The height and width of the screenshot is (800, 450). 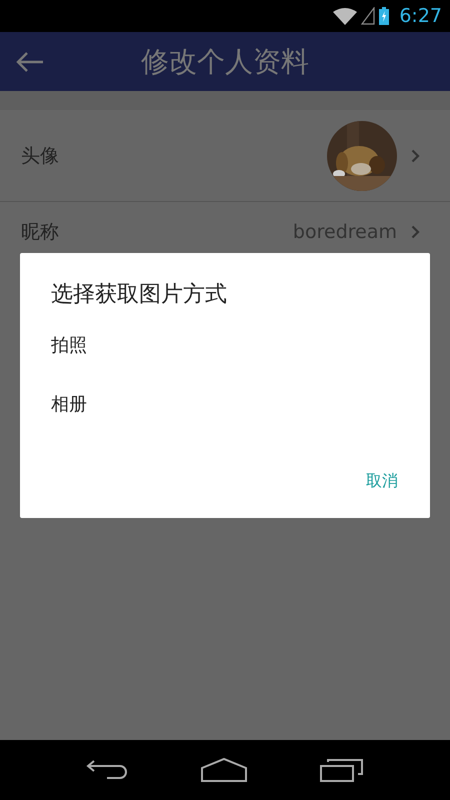 I want to click on row-label: 头像, so click(x=40, y=156).